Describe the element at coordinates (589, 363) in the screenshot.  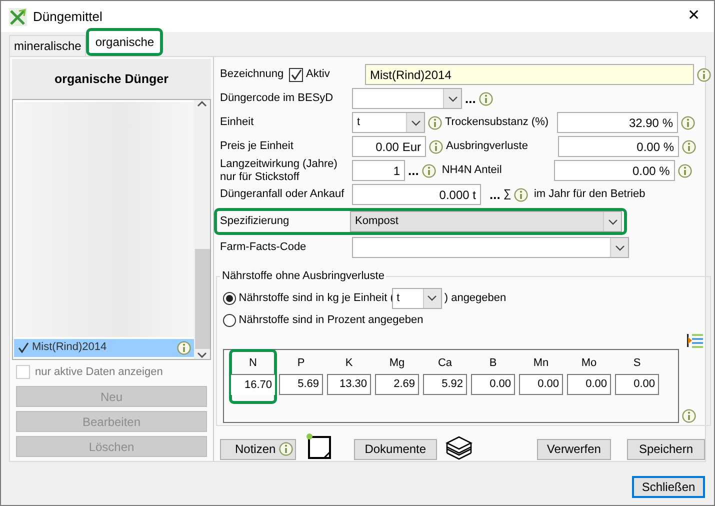
I see `column-header: Mo` at that location.